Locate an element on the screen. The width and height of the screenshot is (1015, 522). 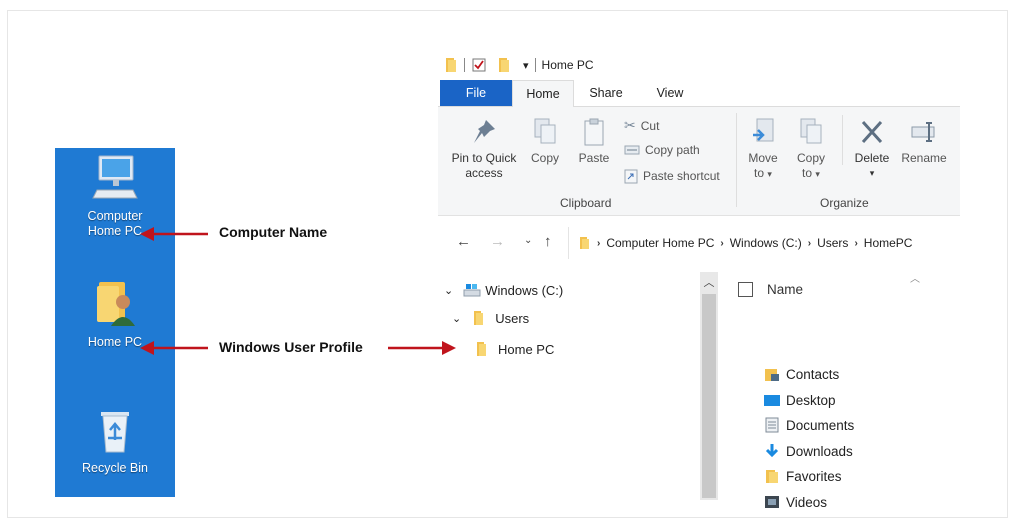
tree-users-label: Users is located at coordinates (512, 318).